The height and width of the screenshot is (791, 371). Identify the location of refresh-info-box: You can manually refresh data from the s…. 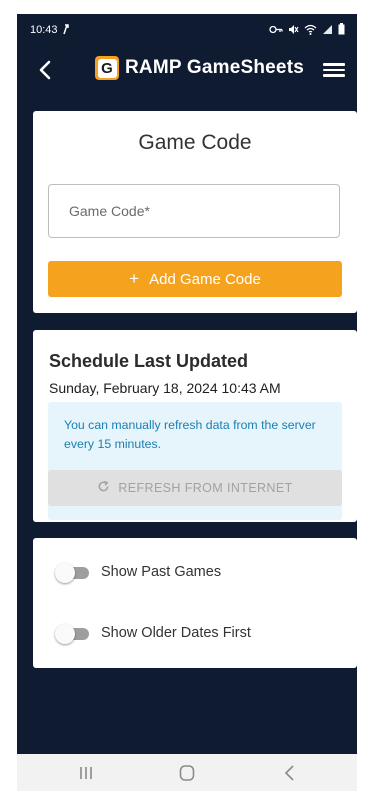
(195, 461).